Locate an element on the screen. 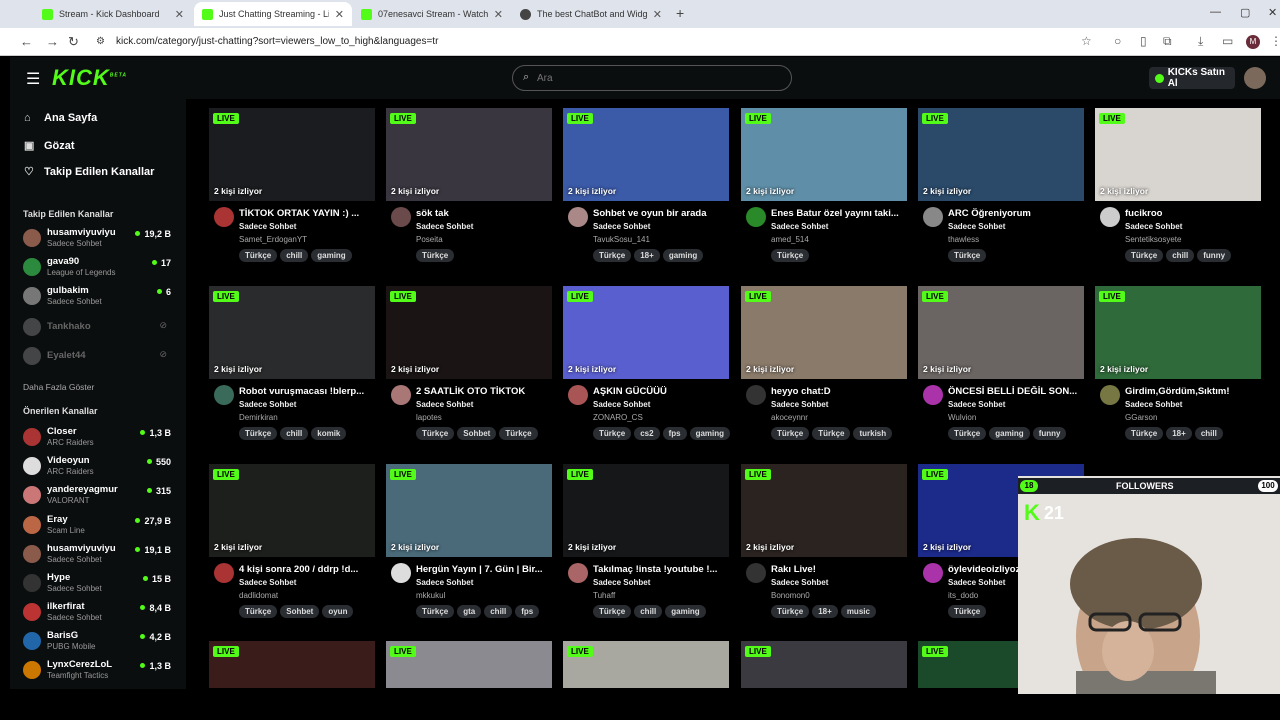  browser-tab: Stream - Kick Dashboard ✕ is located at coordinates (113, 14).